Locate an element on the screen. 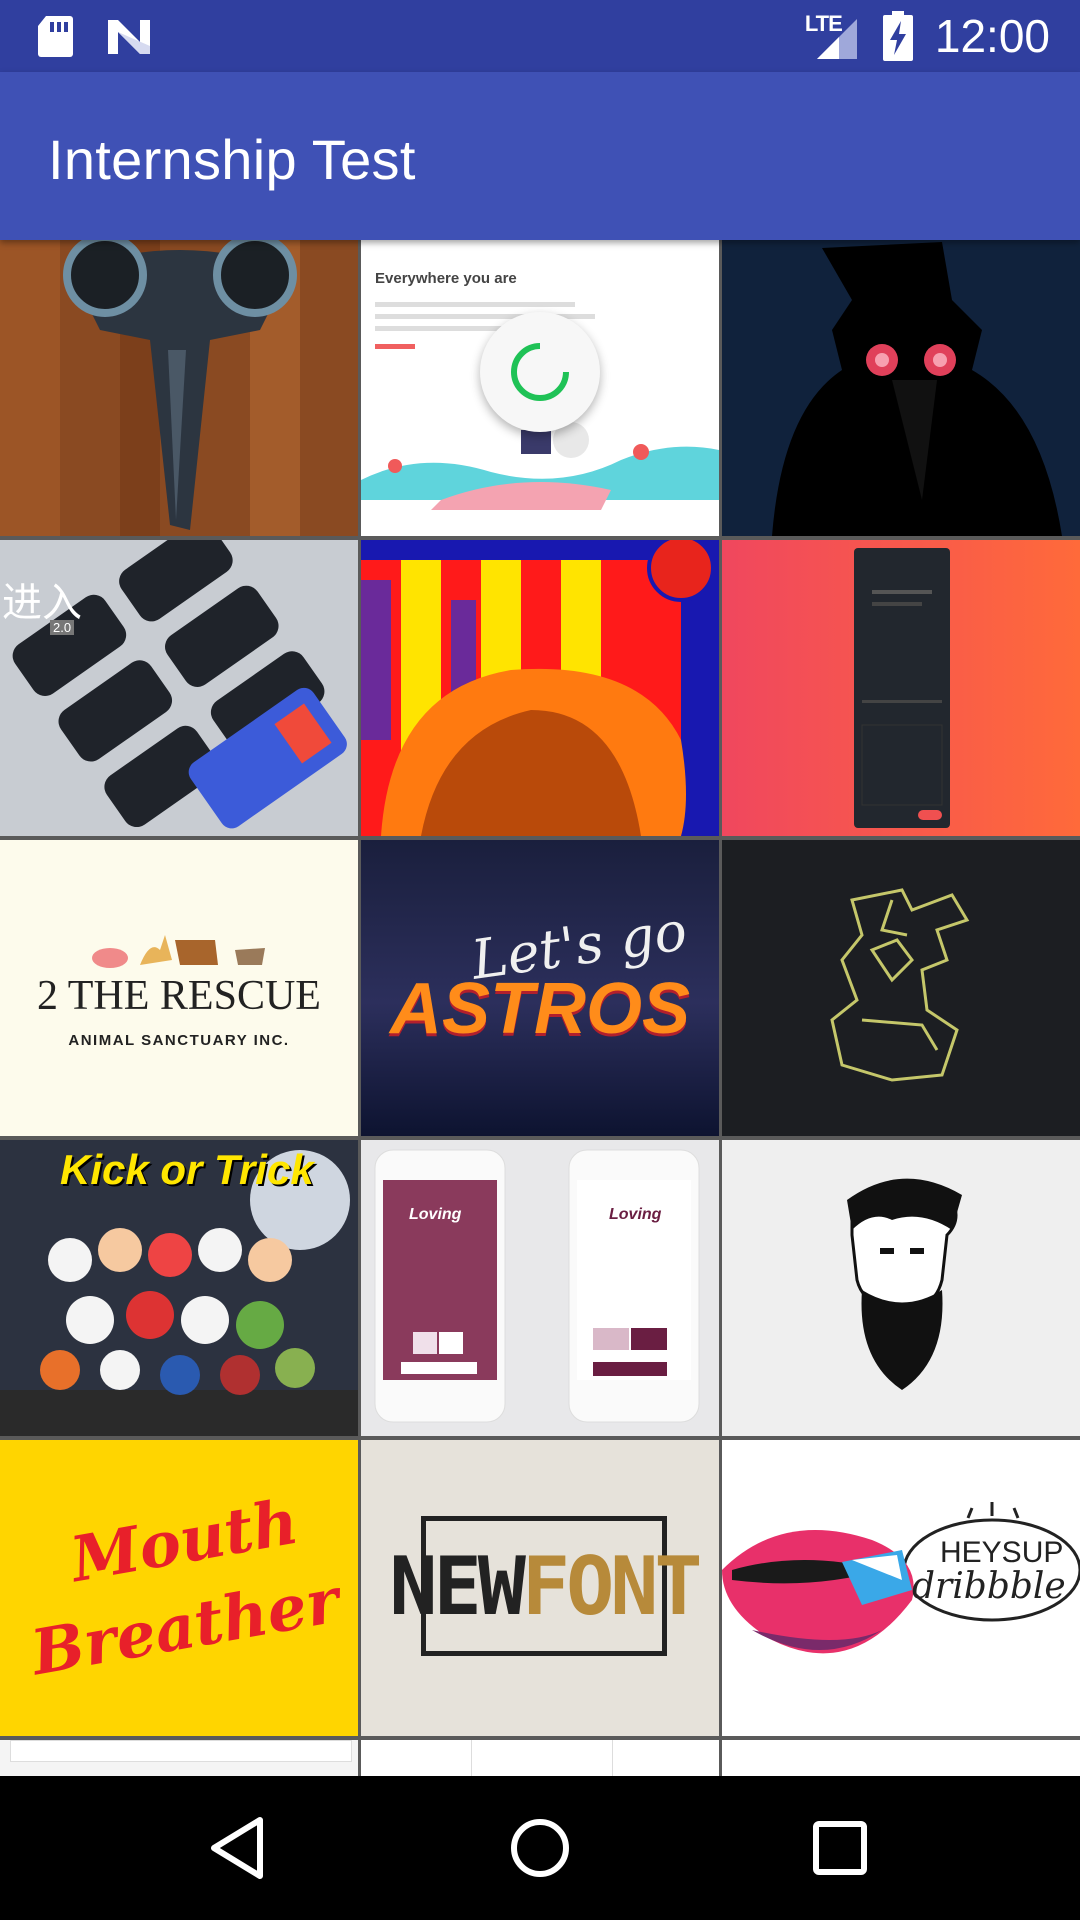 This screenshot has width=1080, height=1920. home-icon is located at coordinates (540, 1848).